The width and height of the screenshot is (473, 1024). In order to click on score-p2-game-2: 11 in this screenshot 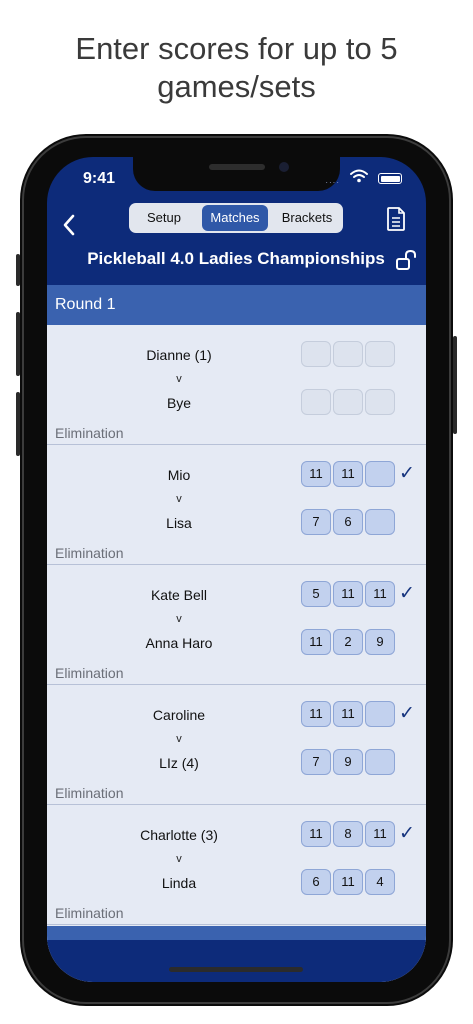, I will do `click(348, 882)`.